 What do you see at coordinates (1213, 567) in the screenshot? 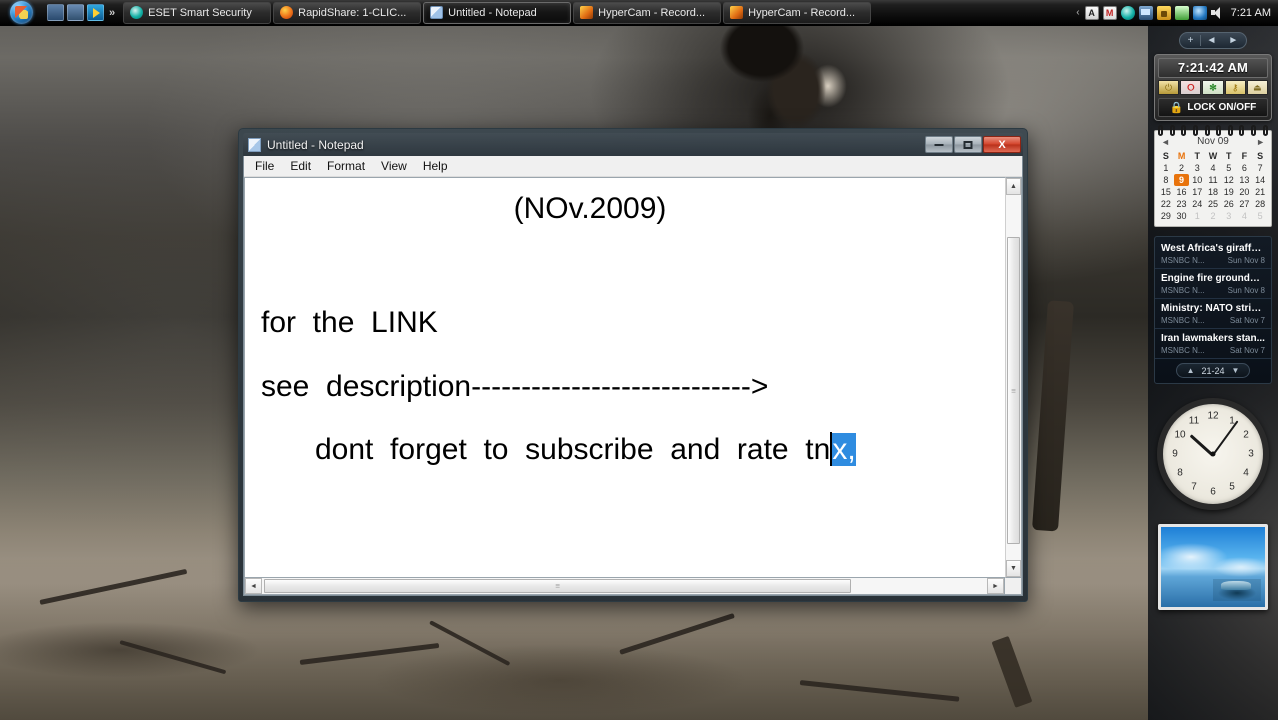
I see `slideshow-gadget` at bounding box center [1213, 567].